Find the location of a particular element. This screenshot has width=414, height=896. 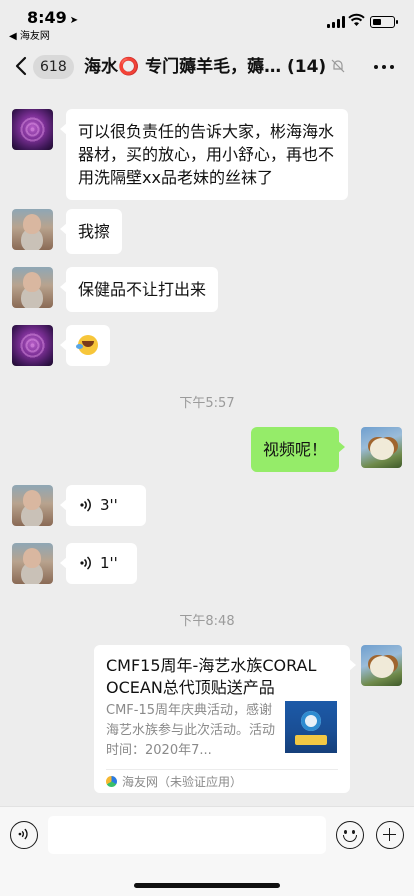

message-input is located at coordinates (187, 835).